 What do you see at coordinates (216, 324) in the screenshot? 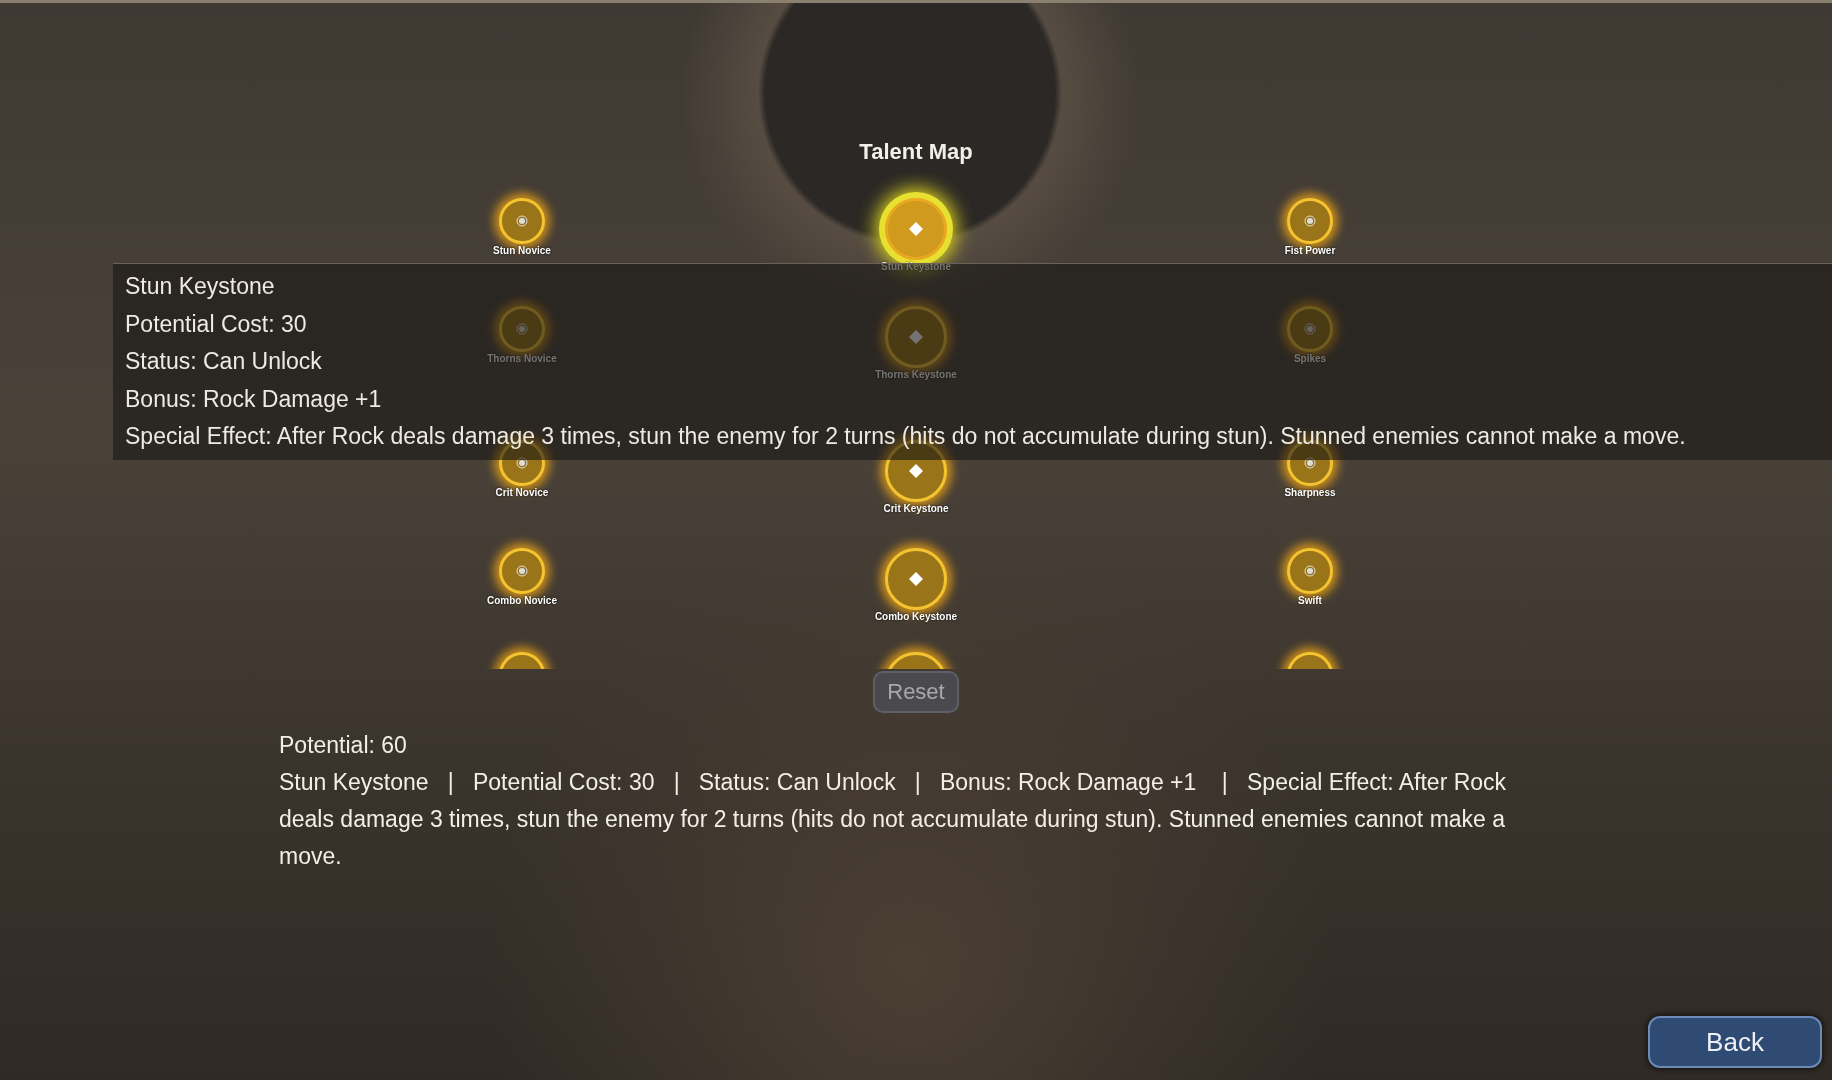
I see `tooltip-line: Potential Cost: 30` at bounding box center [216, 324].